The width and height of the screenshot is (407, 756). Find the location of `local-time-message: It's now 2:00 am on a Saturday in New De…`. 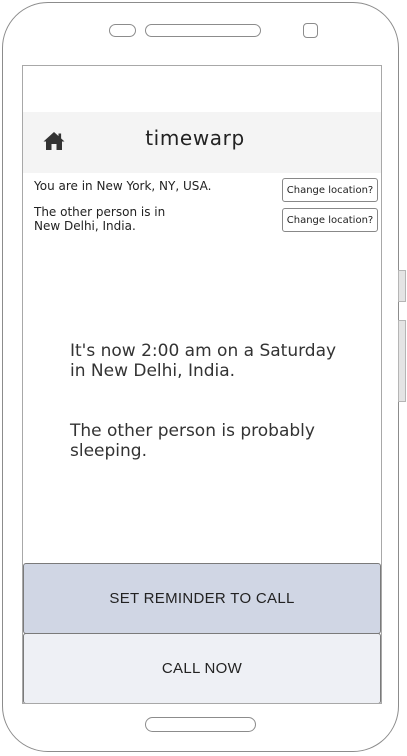

local-time-message: It's now 2:00 am on a Saturday in New De… is located at coordinates (220, 361).